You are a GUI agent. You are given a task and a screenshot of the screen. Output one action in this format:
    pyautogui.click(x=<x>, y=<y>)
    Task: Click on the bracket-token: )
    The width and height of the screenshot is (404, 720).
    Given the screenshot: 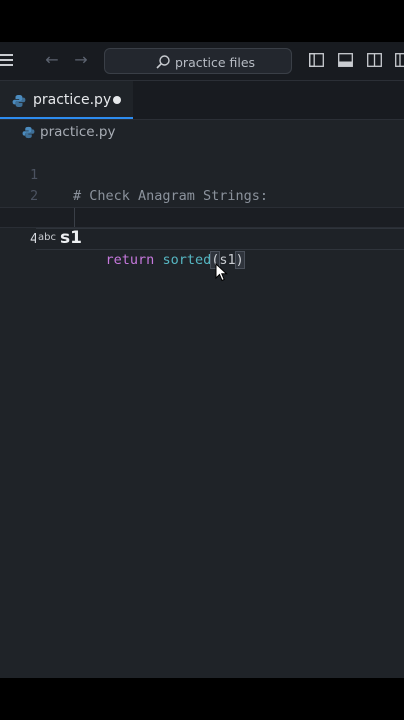 What is the action you would take?
    pyautogui.click(x=239, y=260)
    